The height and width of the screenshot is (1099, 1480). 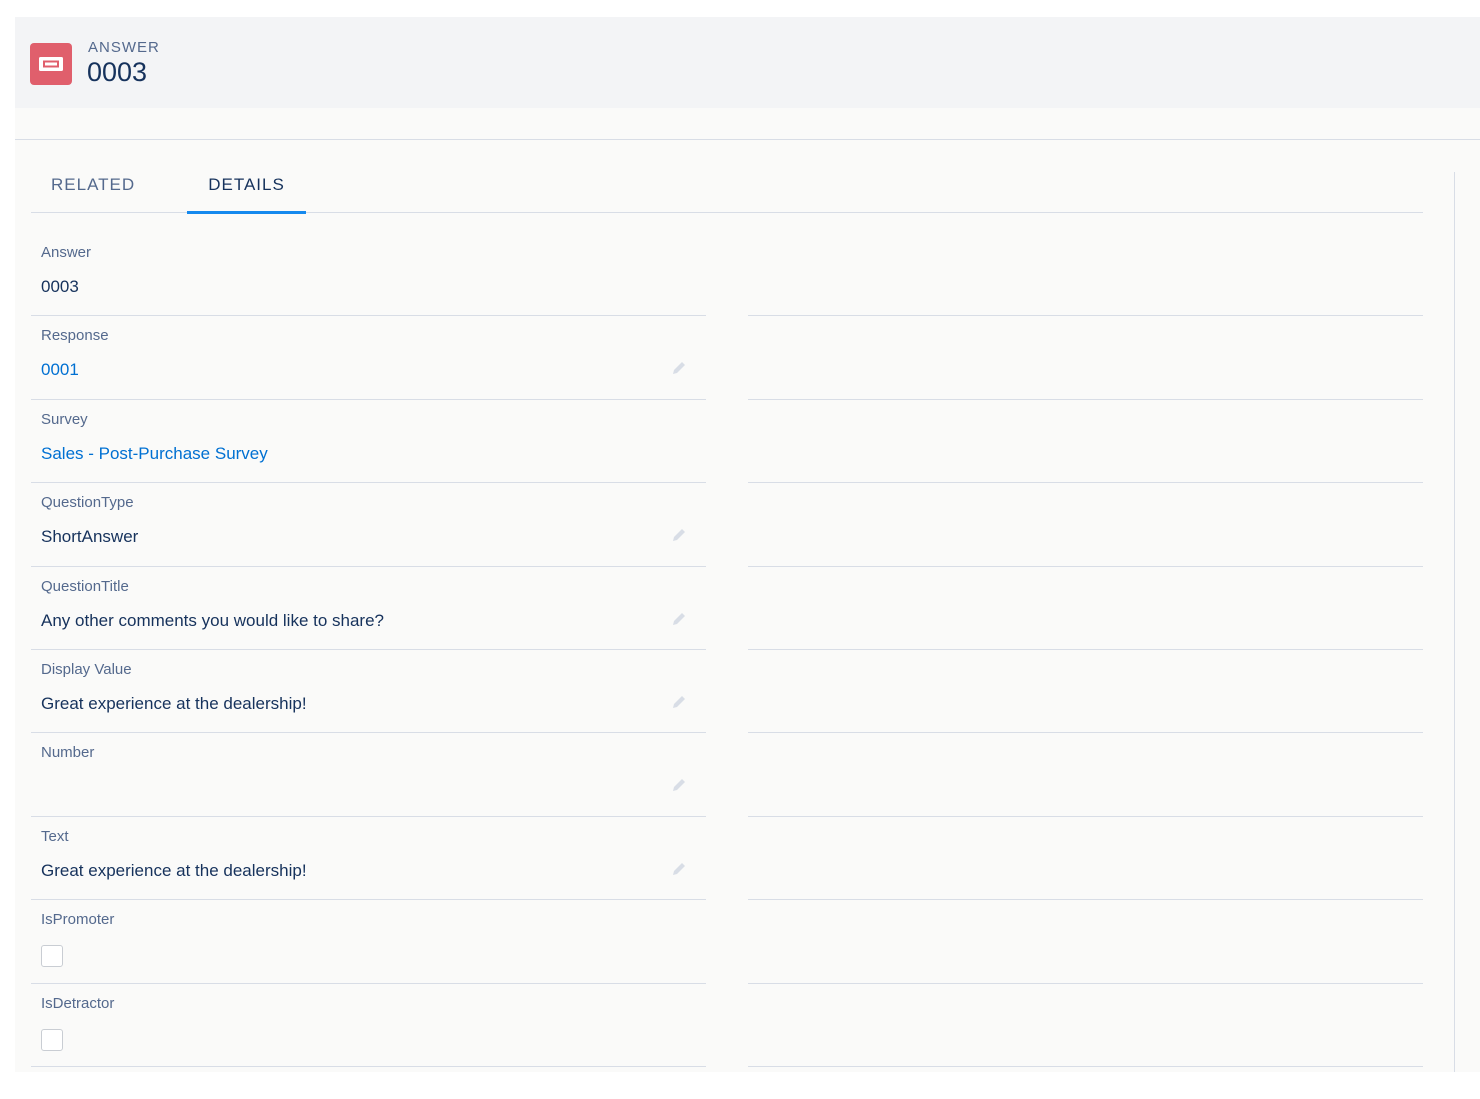 I want to click on field-row-question-type: QuestionType ShortAnswer, so click(x=727, y=525).